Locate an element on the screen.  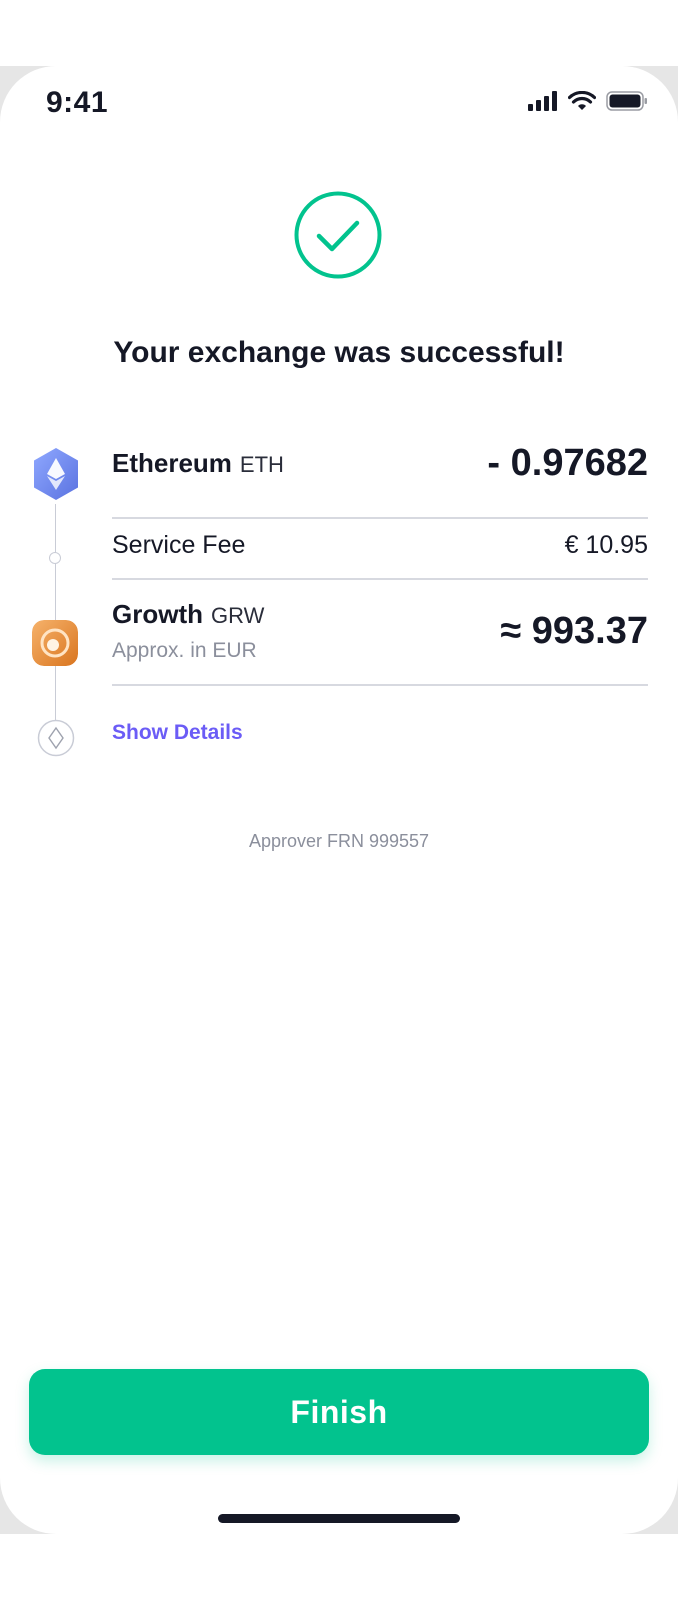
to-asset-subtitle: Approx. in EUR is located at coordinates (184, 650).